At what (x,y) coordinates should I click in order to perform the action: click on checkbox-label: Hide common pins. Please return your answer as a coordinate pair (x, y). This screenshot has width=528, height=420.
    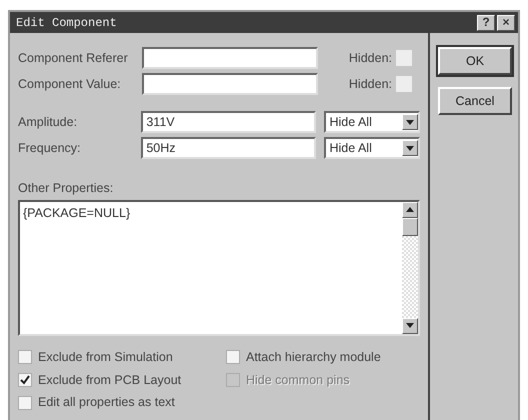
    Looking at the image, I should click on (298, 380).